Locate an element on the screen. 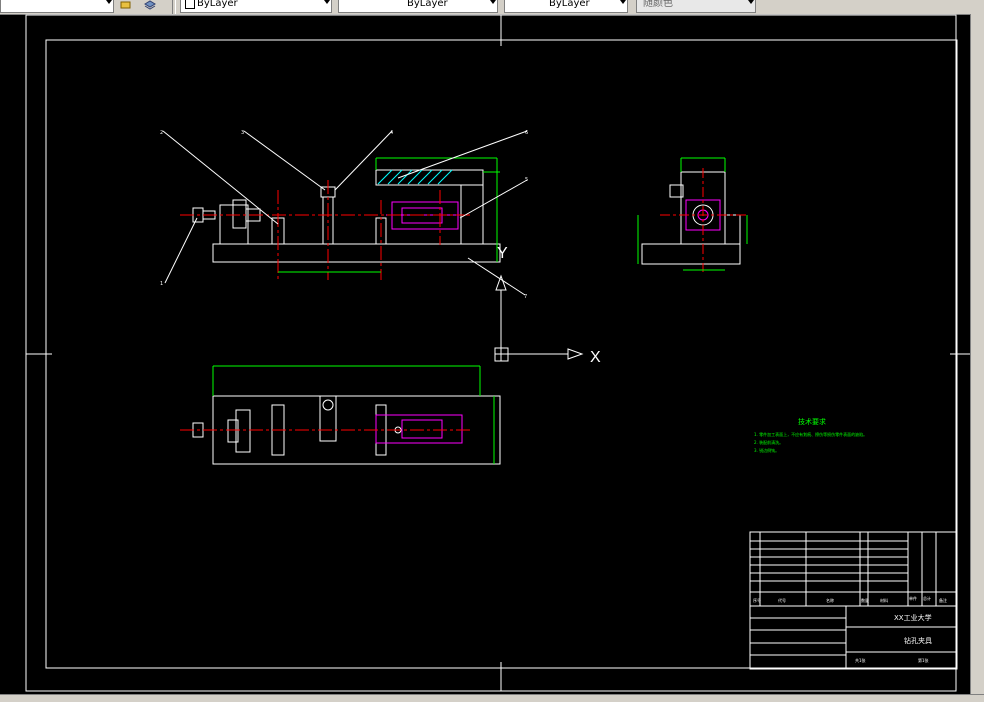  sheet-number: 第1张 is located at coordinates (923, 660).